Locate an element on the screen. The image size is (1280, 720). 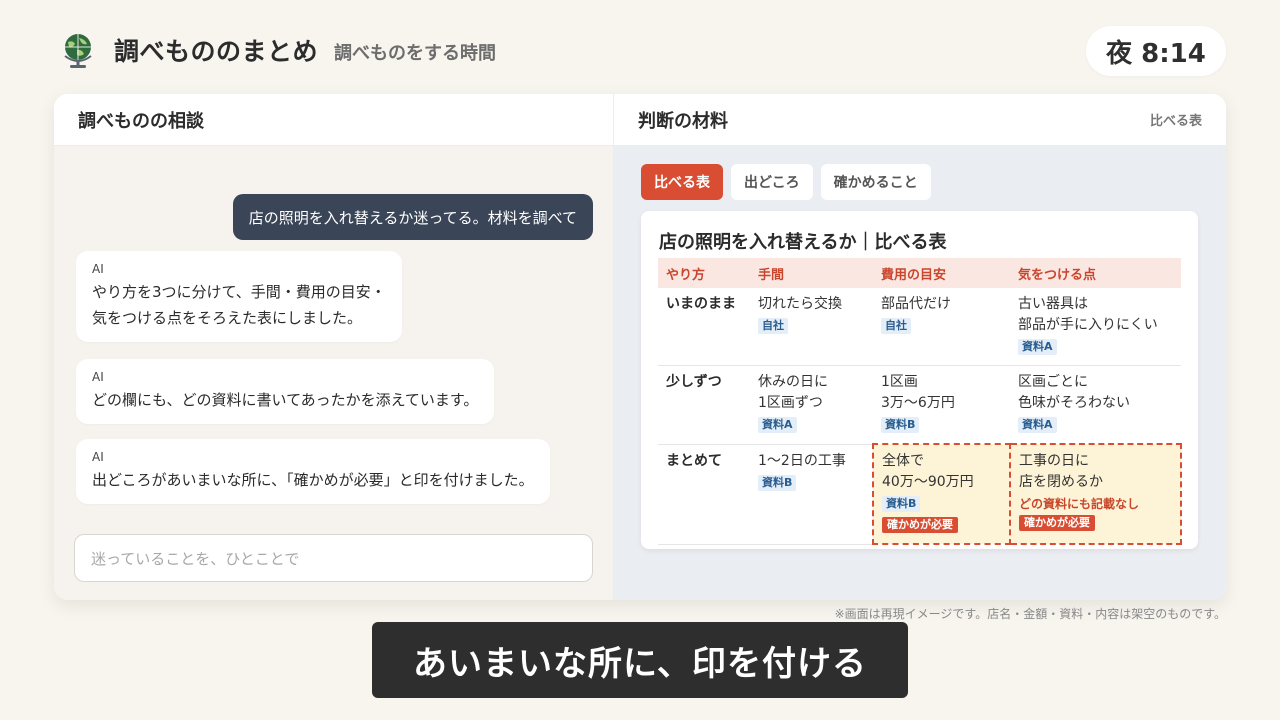
materials-tabs: 比べる表 出どころ 確かめること is located at coordinates (786, 182).